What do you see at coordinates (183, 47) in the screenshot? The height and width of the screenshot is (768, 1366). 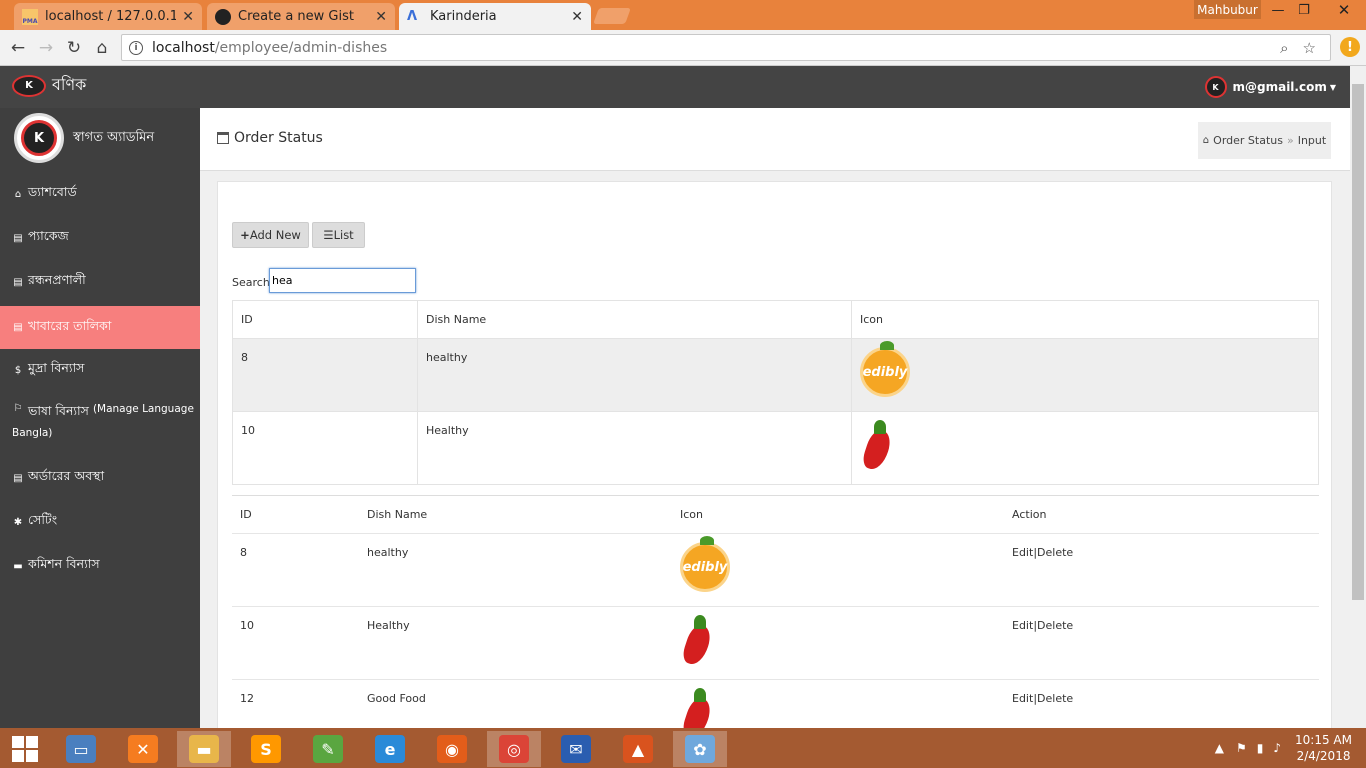 I see `url-host: localhost` at bounding box center [183, 47].